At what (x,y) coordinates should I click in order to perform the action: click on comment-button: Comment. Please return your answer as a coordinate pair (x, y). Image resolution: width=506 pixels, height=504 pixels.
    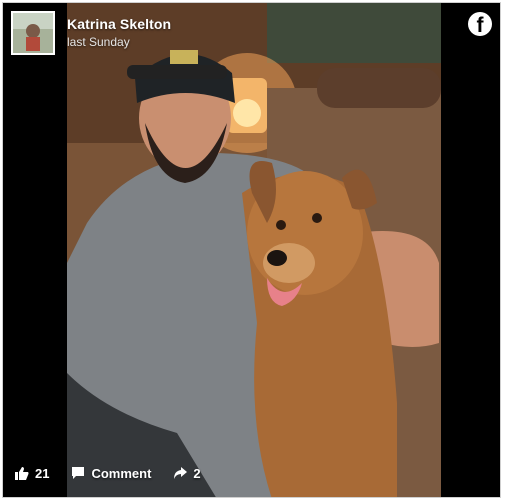
    Looking at the image, I should click on (111, 473).